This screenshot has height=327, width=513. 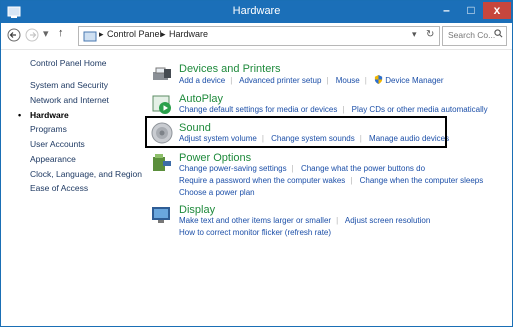 I want to click on sidebar-item-appearance: Appearance, so click(x=53, y=159).